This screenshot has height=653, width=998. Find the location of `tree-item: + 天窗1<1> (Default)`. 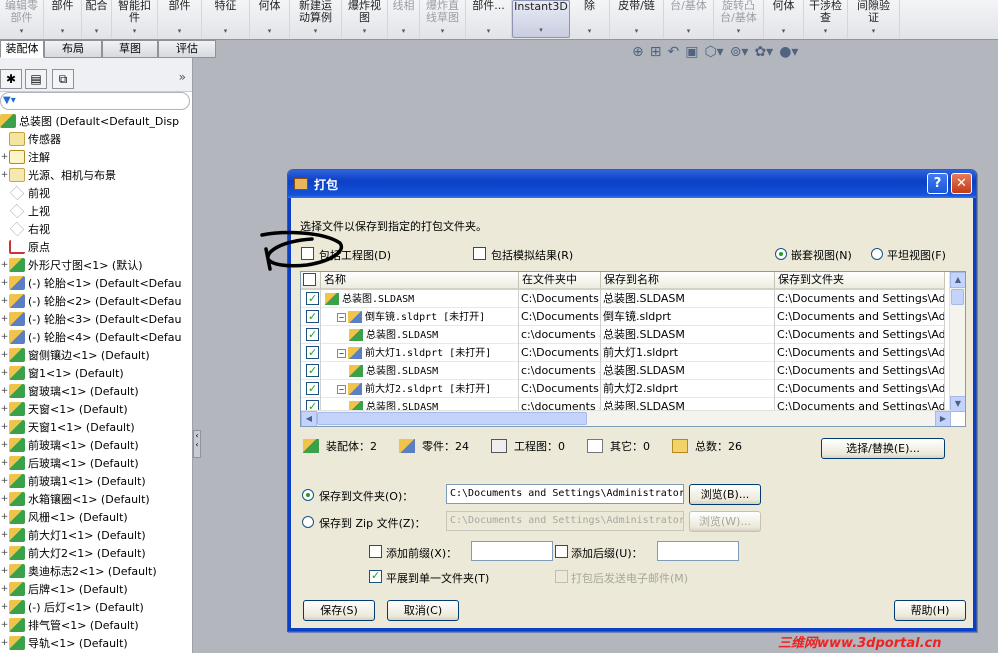

tree-item: + 天窗1<1> (Default) is located at coordinates (96, 427).